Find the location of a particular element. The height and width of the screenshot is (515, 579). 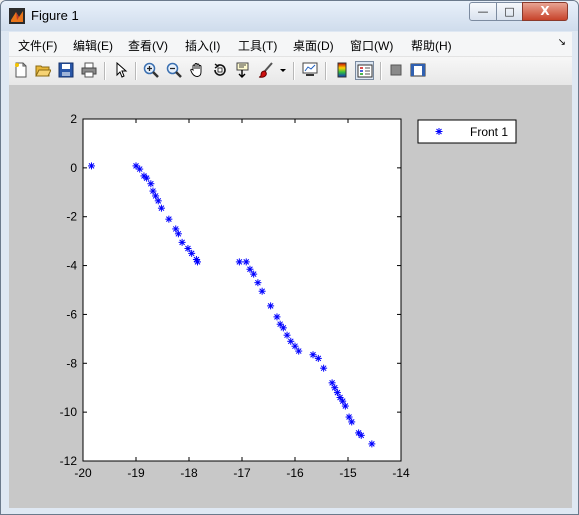

y-tick-label: -10 is located at coordinates (69, 412).